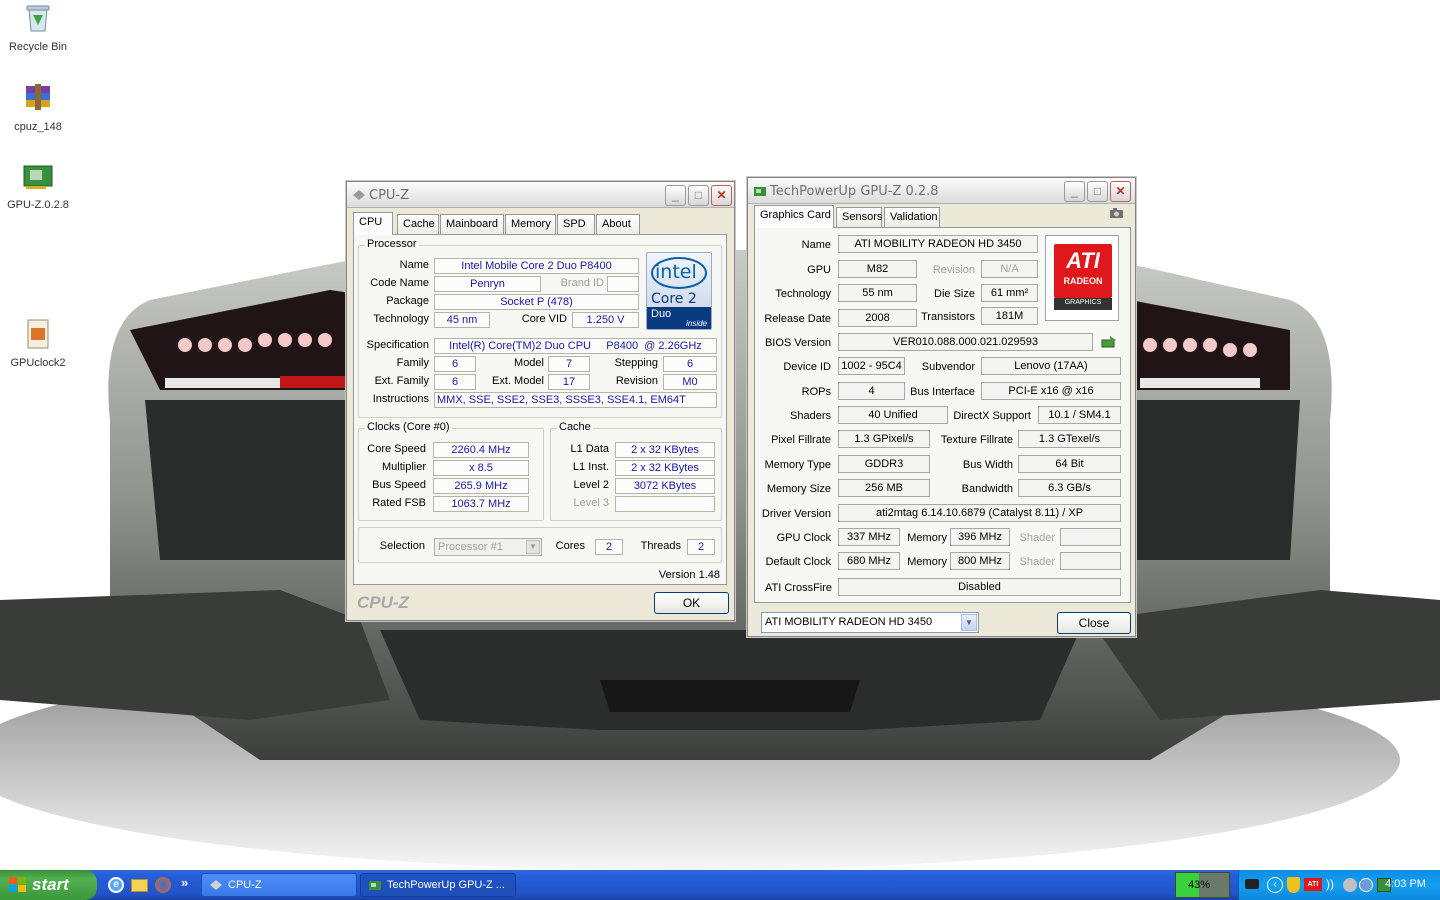 Image resolution: width=1440 pixels, height=900 pixels. I want to click on gpu-clock-label: GPU Clock, so click(803, 538).